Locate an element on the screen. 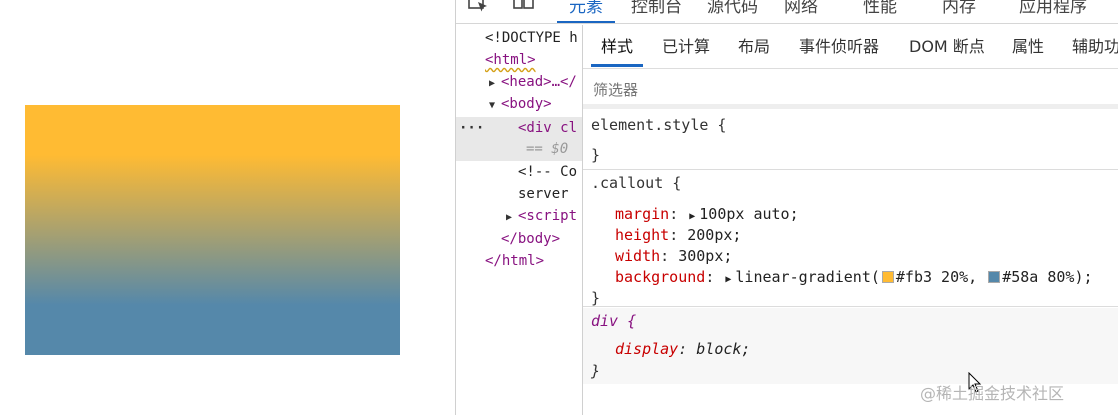  callout-selector: .callout { is located at coordinates (636, 183).